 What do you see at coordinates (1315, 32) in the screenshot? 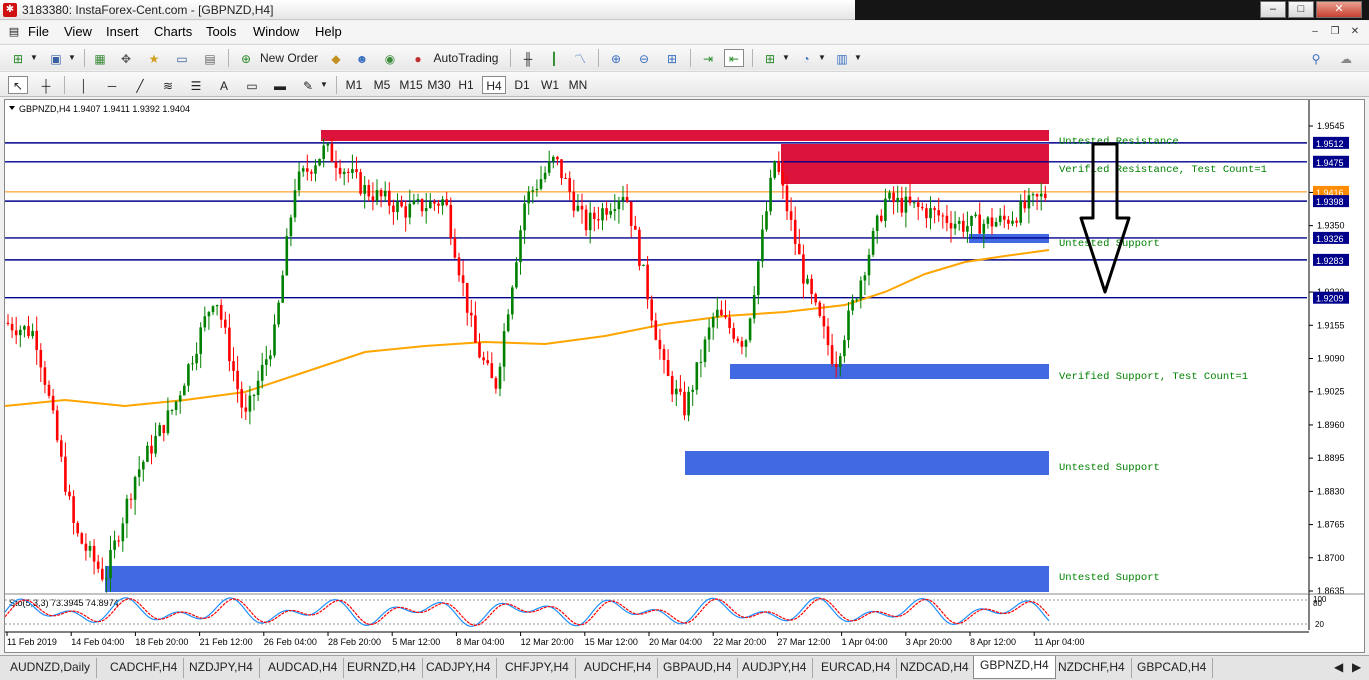
I see `mdi-minimize-icon: –` at bounding box center [1315, 32].